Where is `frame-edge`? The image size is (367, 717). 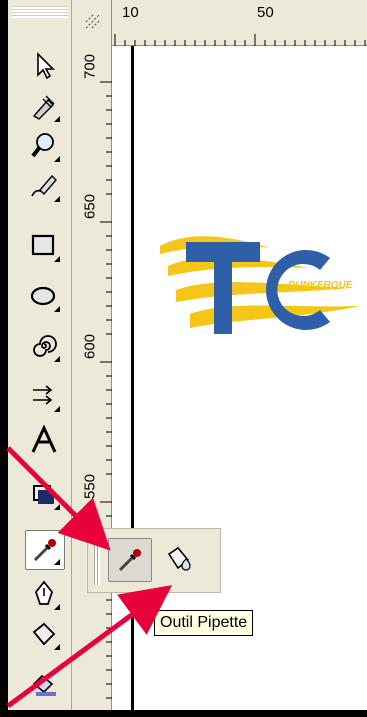 frame-edge is located at coordinates (183, 713).